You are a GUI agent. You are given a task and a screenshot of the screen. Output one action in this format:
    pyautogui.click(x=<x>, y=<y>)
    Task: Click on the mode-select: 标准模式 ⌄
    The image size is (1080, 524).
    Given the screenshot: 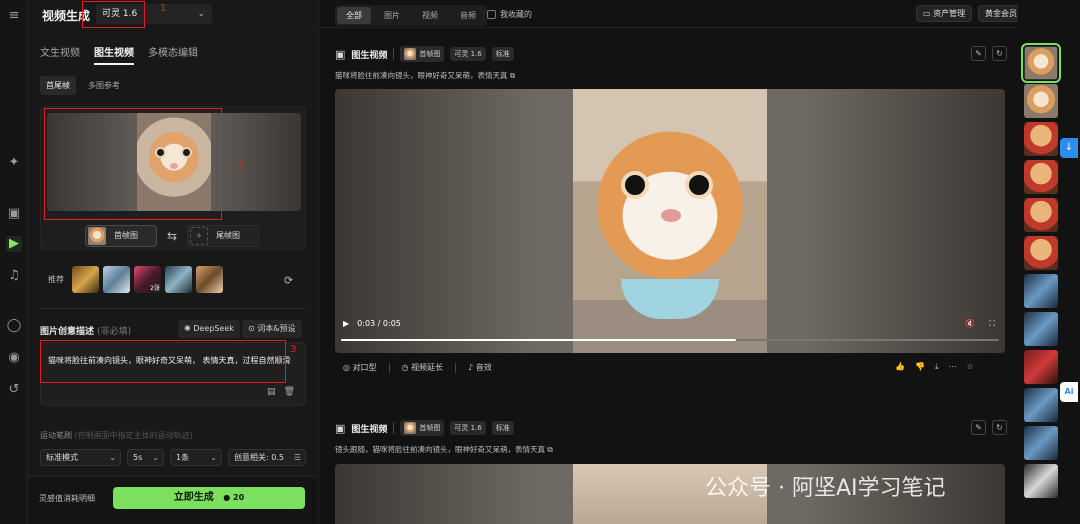 What is the action you would take?
    pyautogui.click(x=80, y=457)
    